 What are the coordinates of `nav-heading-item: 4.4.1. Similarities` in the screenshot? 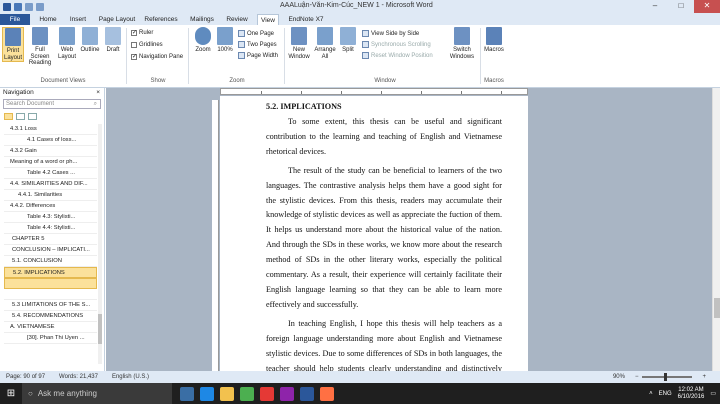 It's located at (50, 195).